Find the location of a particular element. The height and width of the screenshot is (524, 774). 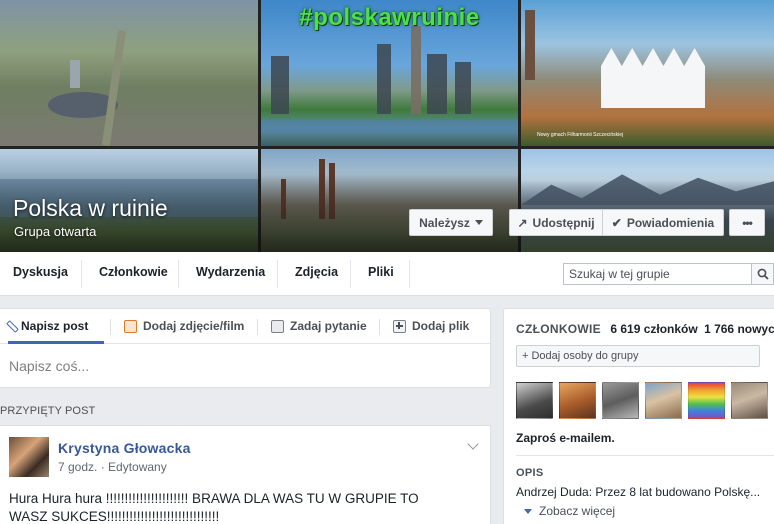

tab-add-photo-video: Dodaj zdjęcie/film is located at coordinates (184, 326).